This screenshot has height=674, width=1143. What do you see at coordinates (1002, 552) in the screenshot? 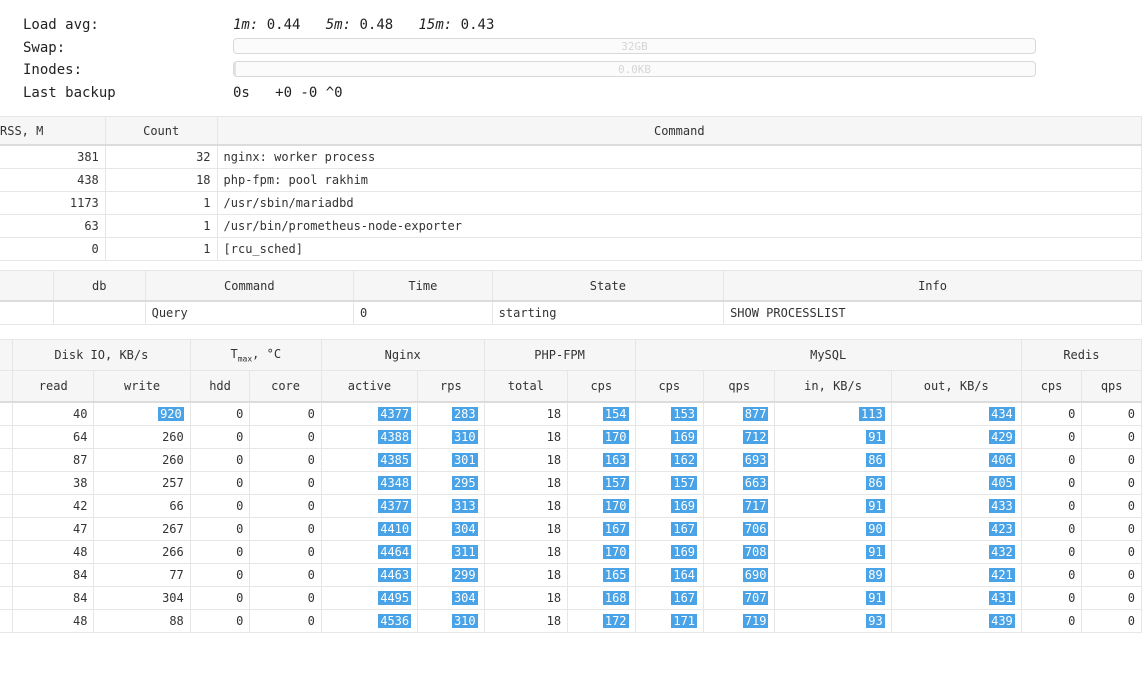
I see `highlighted-value: 432` at bounding box center [1002, 552].